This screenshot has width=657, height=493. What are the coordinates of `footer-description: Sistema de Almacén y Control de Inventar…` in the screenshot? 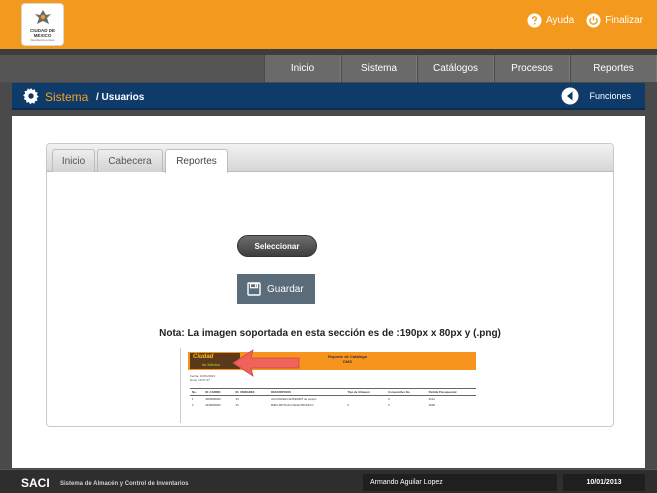 It's located at (124, 484).